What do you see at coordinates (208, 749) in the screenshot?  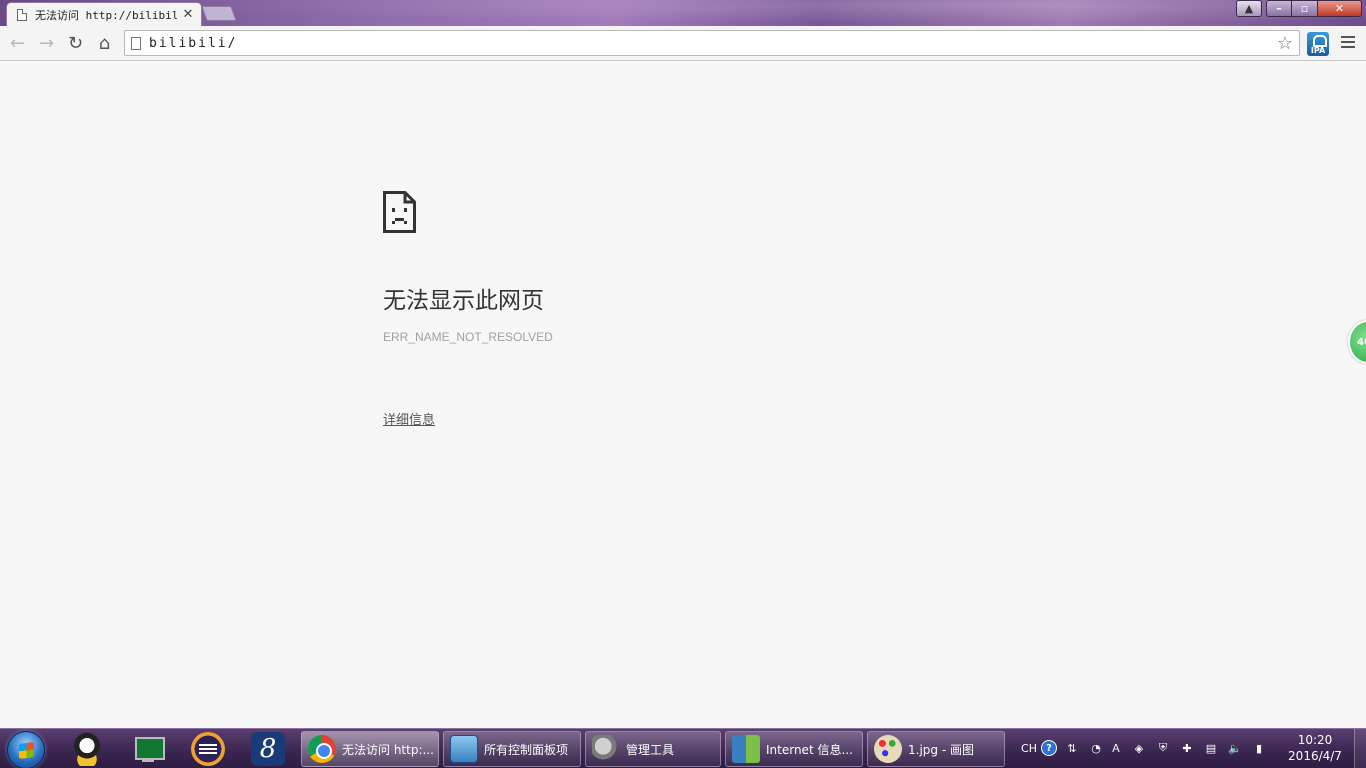 I see `eclipse-icon` at bounding box center [208, 749].